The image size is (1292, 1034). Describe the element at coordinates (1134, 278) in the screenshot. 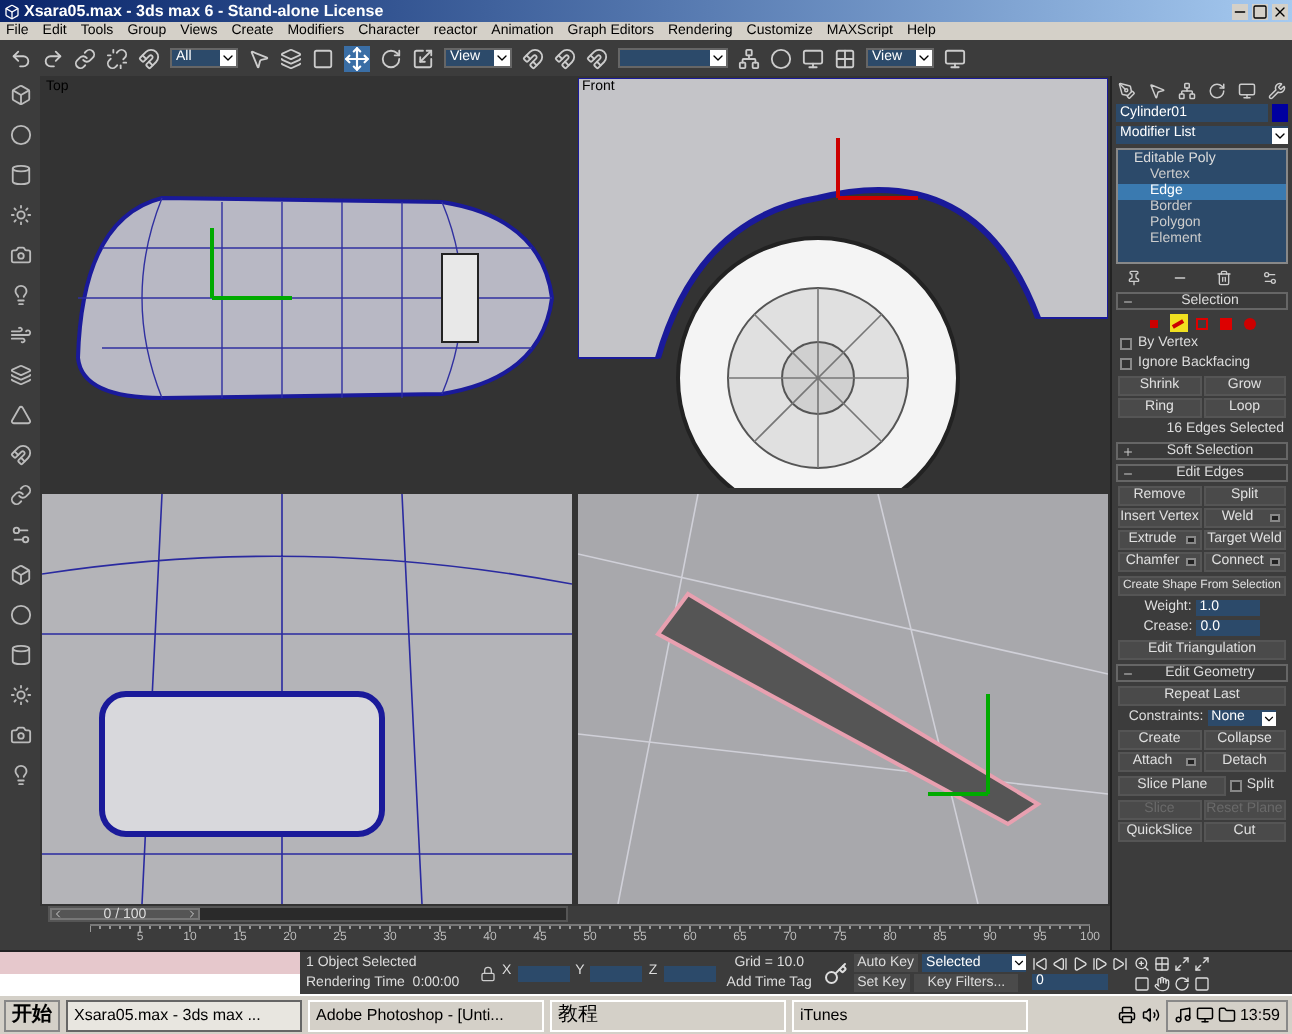

I see `pin-icon` at that location.